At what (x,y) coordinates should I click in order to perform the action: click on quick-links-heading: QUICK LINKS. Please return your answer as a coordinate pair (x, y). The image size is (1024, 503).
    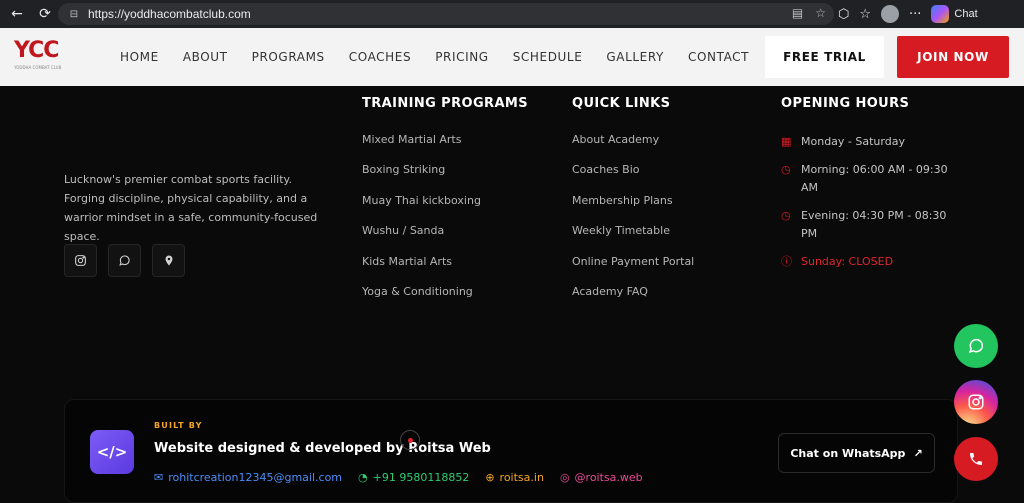
    Looking at the image, I should click on (621, 103).